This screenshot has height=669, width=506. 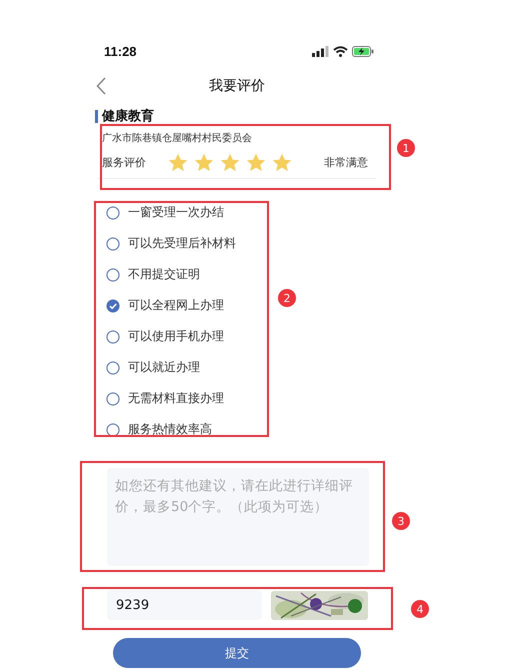 I want to click on annotation-number: 4, so click(x=420, y=609).